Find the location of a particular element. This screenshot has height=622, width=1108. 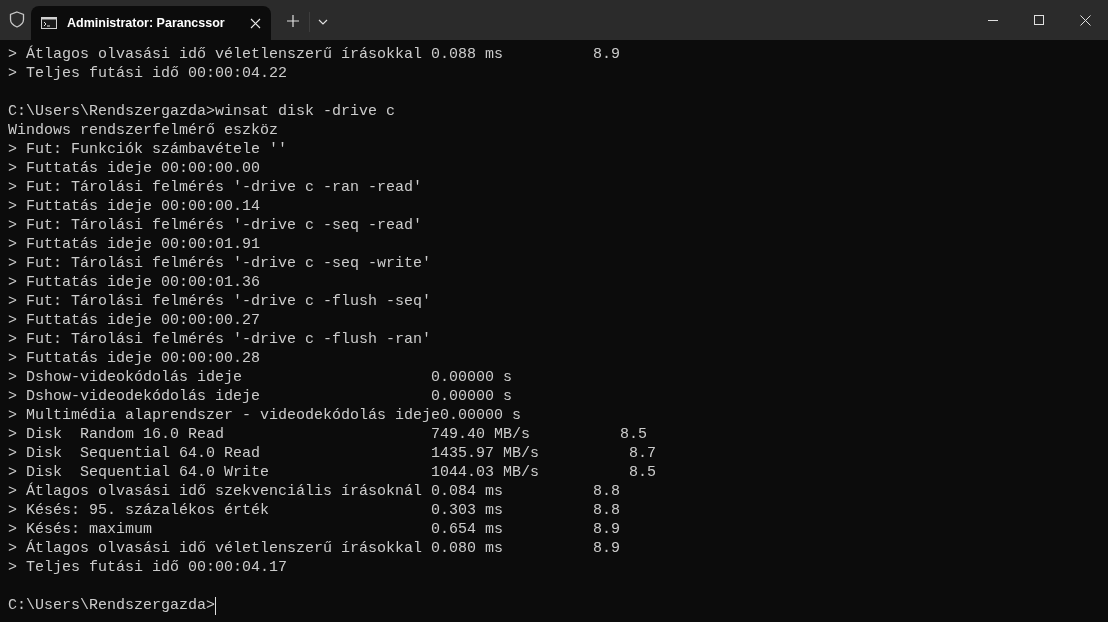

command-prompt-icon is located at coordinates (49, 23).